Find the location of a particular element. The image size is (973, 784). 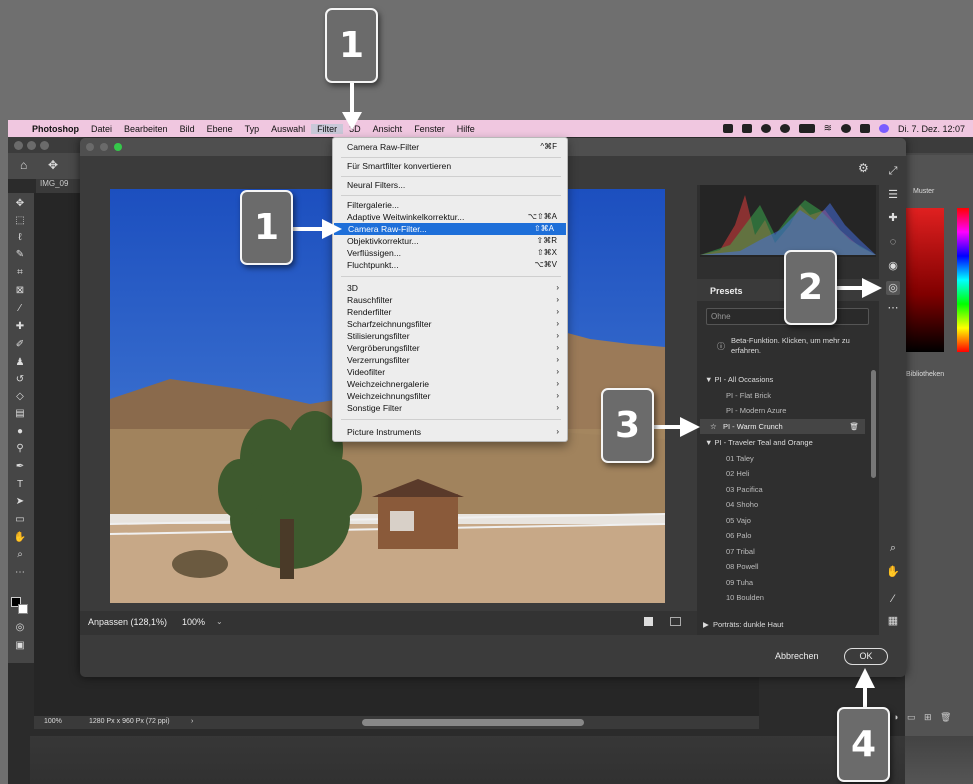

step-badge-3: 3 is located at coordinates (627, 425).